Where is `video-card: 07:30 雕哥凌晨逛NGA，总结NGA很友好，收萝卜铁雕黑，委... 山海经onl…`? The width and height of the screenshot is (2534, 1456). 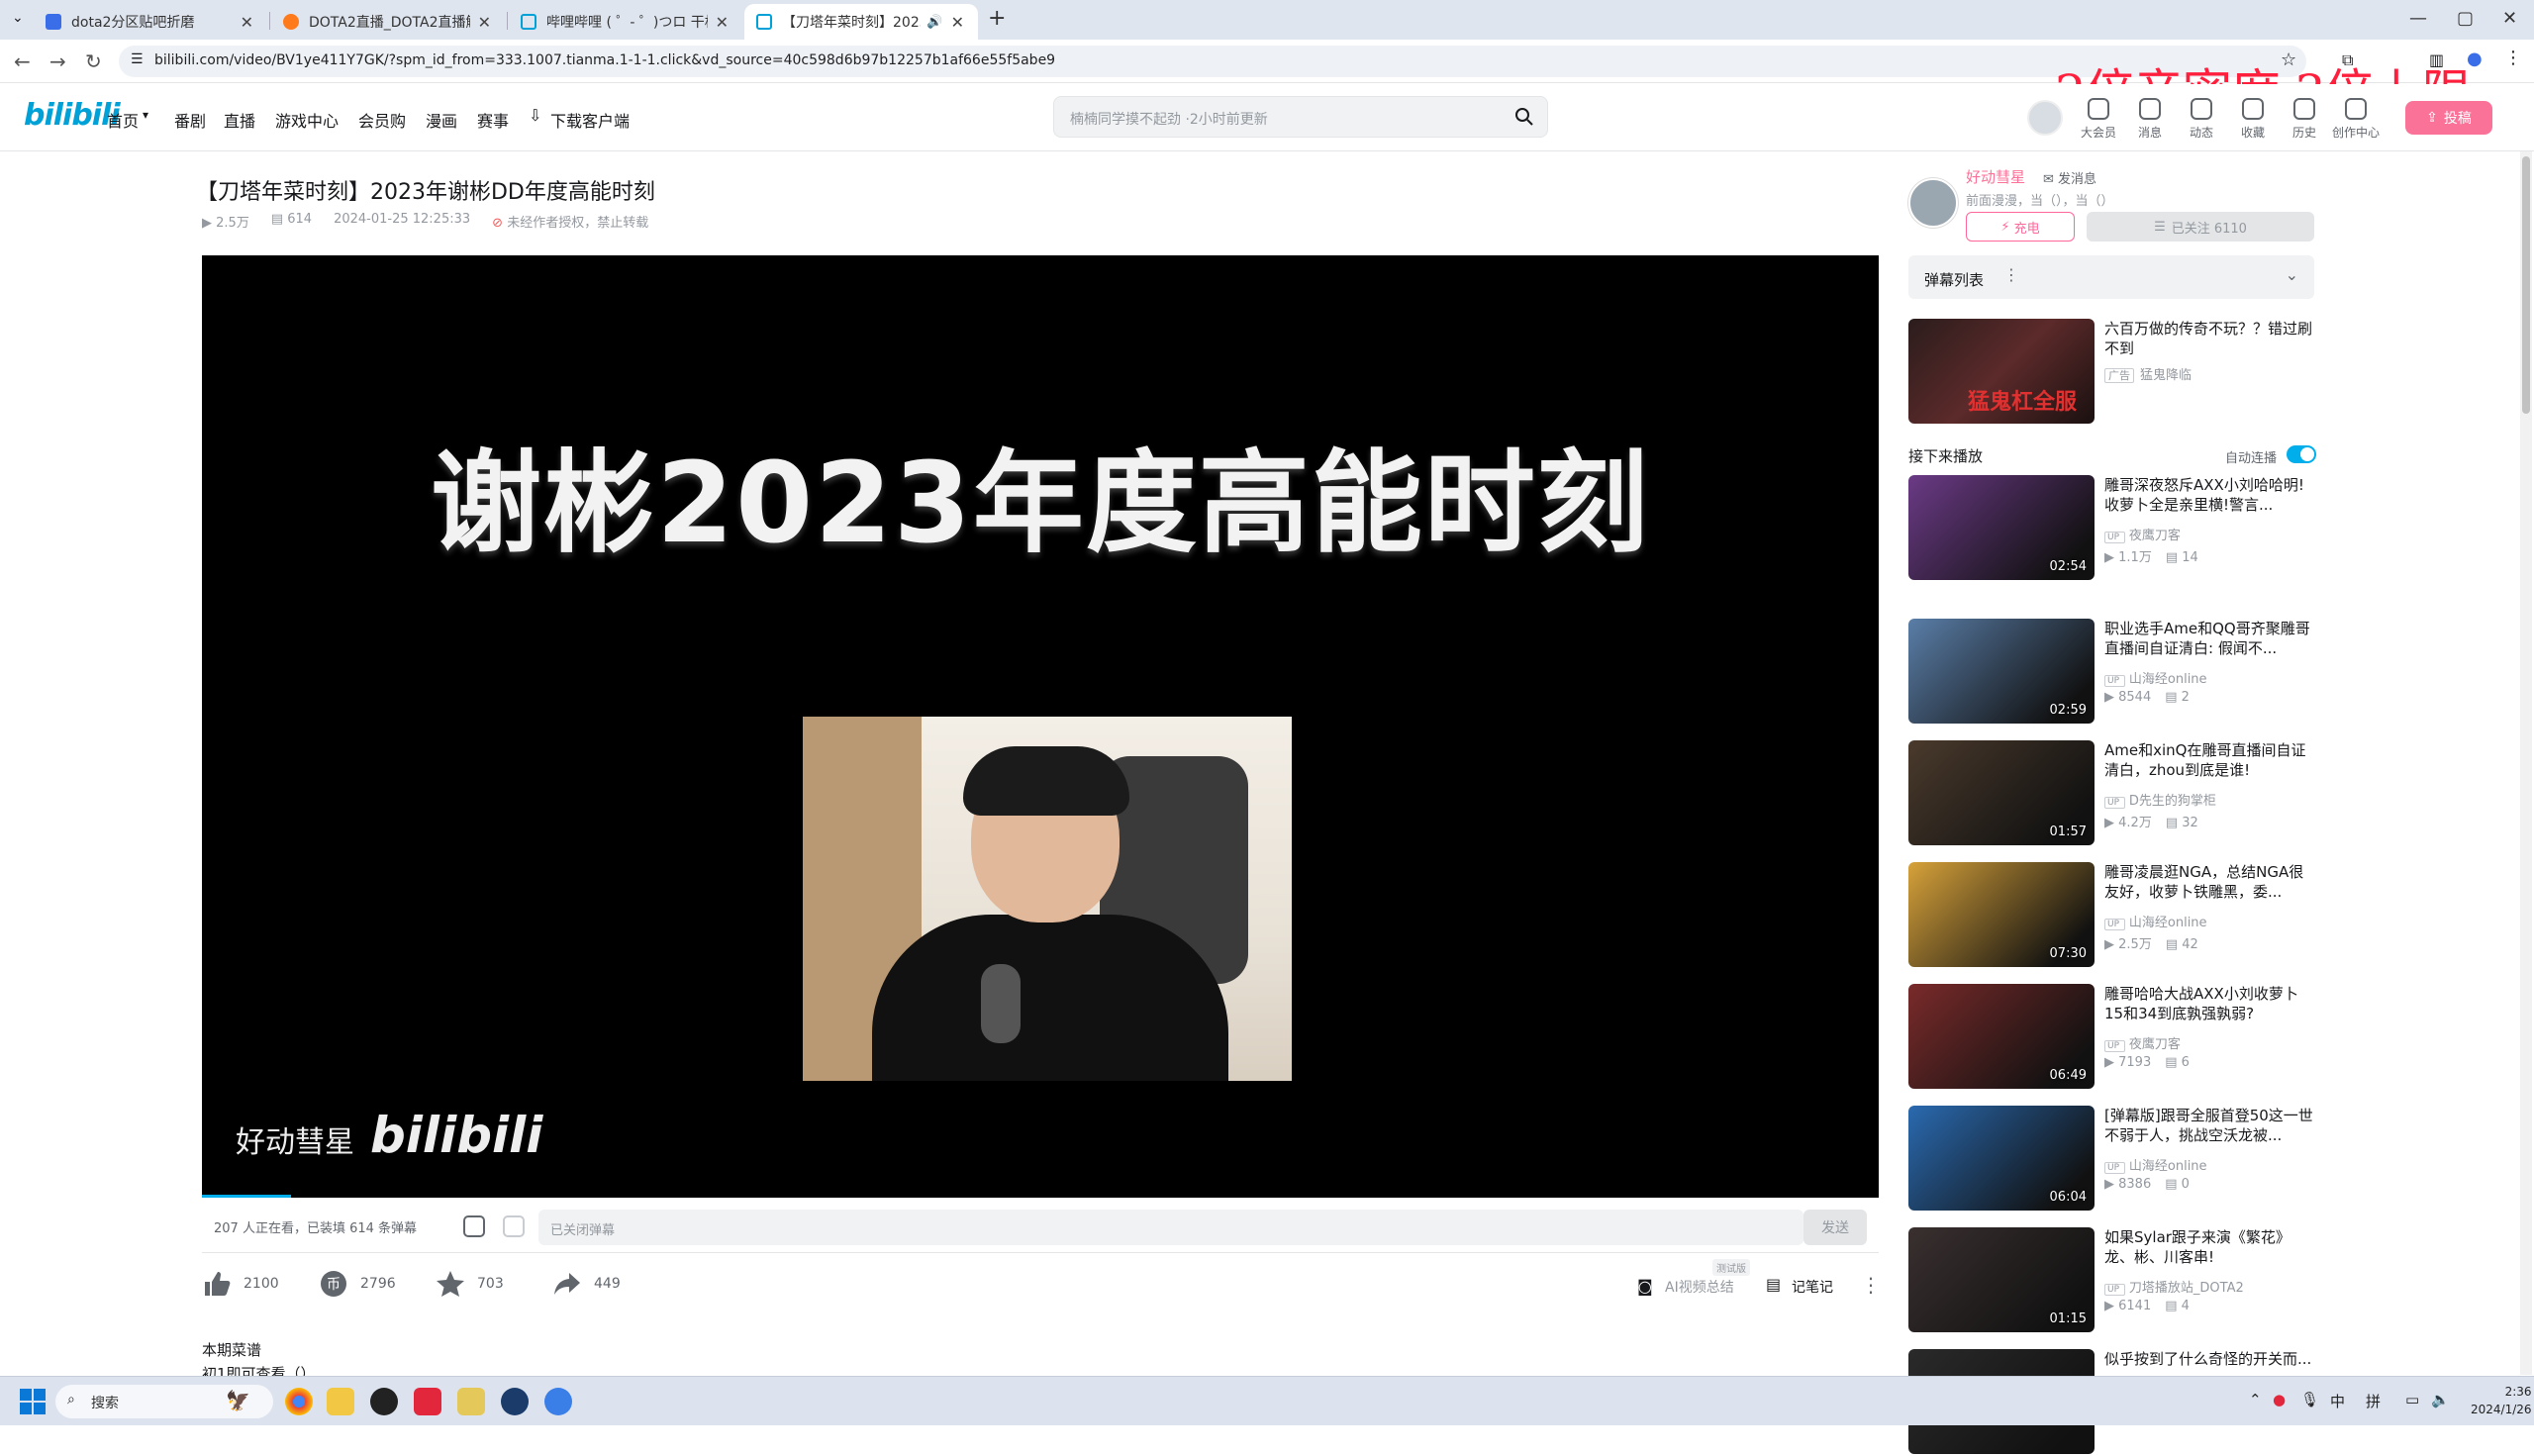
video-card: 07:30 雕哥凌晨逛NGA，总结NGA很友好，收萝卜铁雕黑，委... 山海经onl… is located at coordinates (2111, 915).